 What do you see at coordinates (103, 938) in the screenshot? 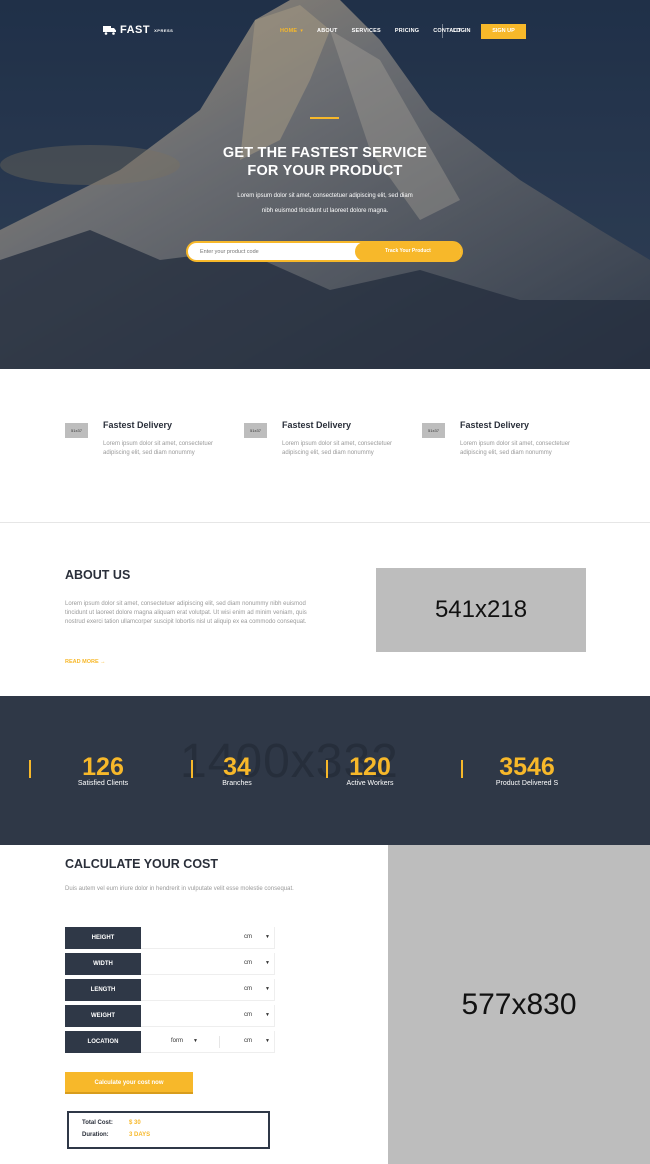
I see `calc-row-label: HEIGHT` at bounding box center [103, 938].